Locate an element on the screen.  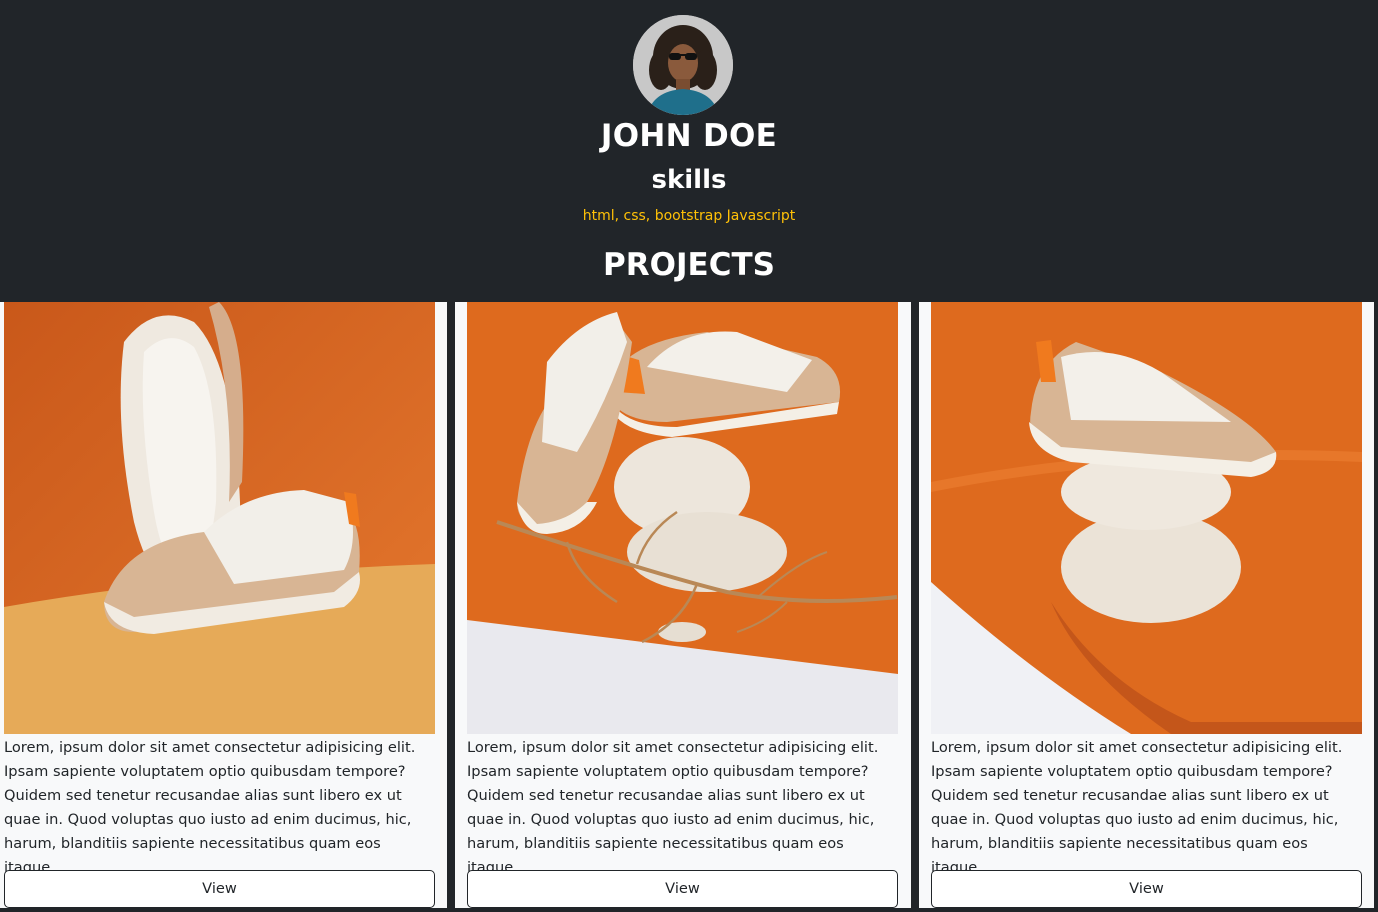
avatar is located at coordinates (683, 65).